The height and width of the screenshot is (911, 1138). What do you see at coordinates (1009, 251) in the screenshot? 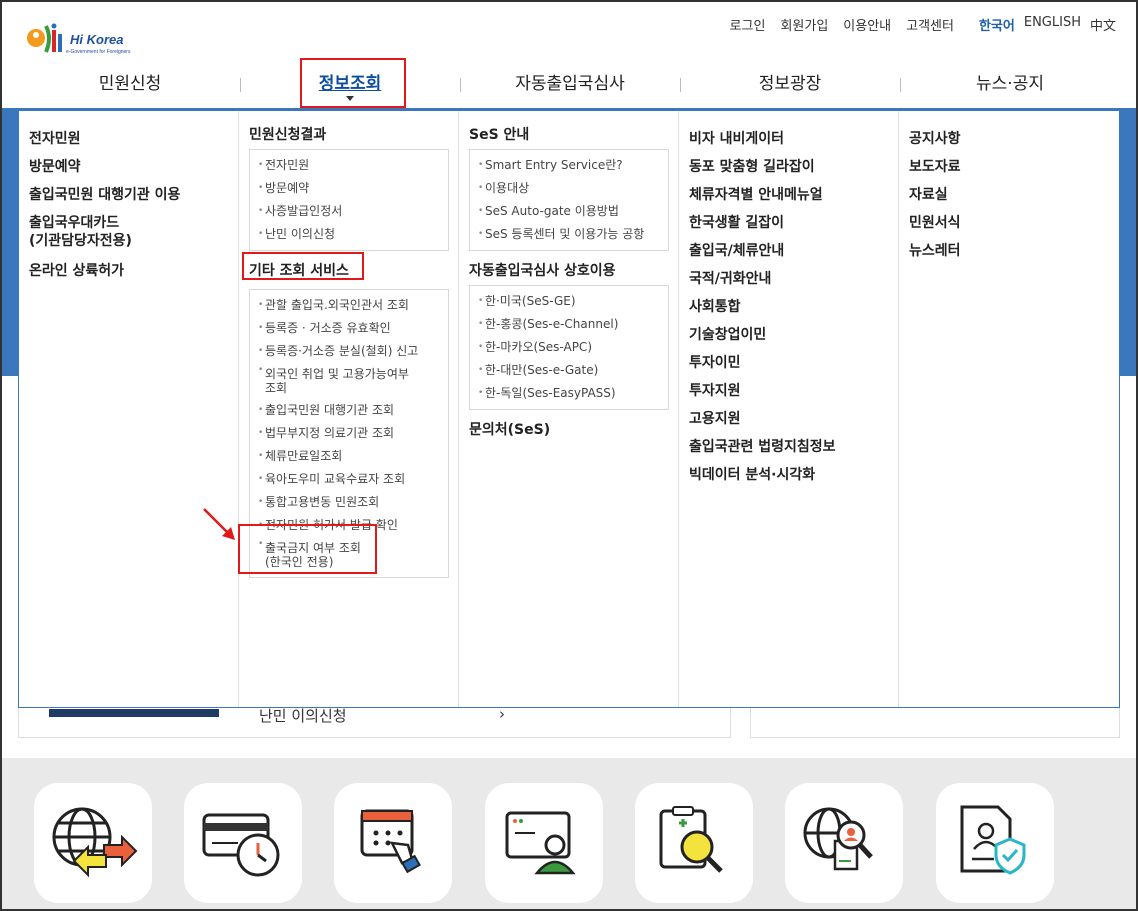
I see `menu-item: 뉴스레터` at bounding box center [1009, 251].